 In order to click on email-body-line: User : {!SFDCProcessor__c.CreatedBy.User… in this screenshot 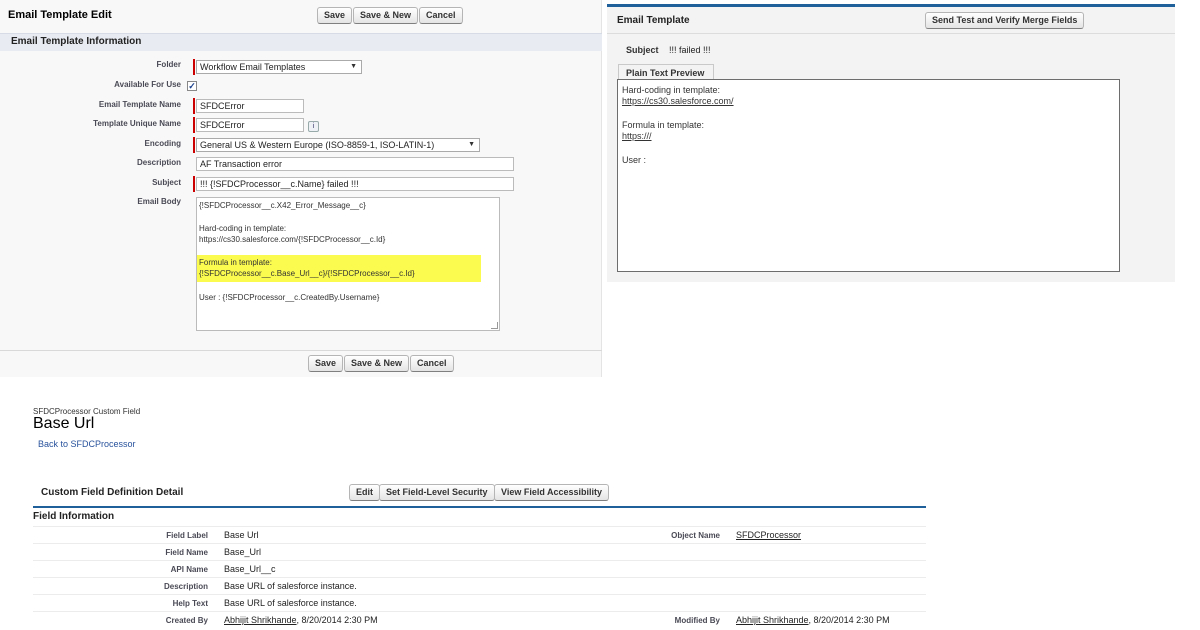, I will do `click(289, 297)`.